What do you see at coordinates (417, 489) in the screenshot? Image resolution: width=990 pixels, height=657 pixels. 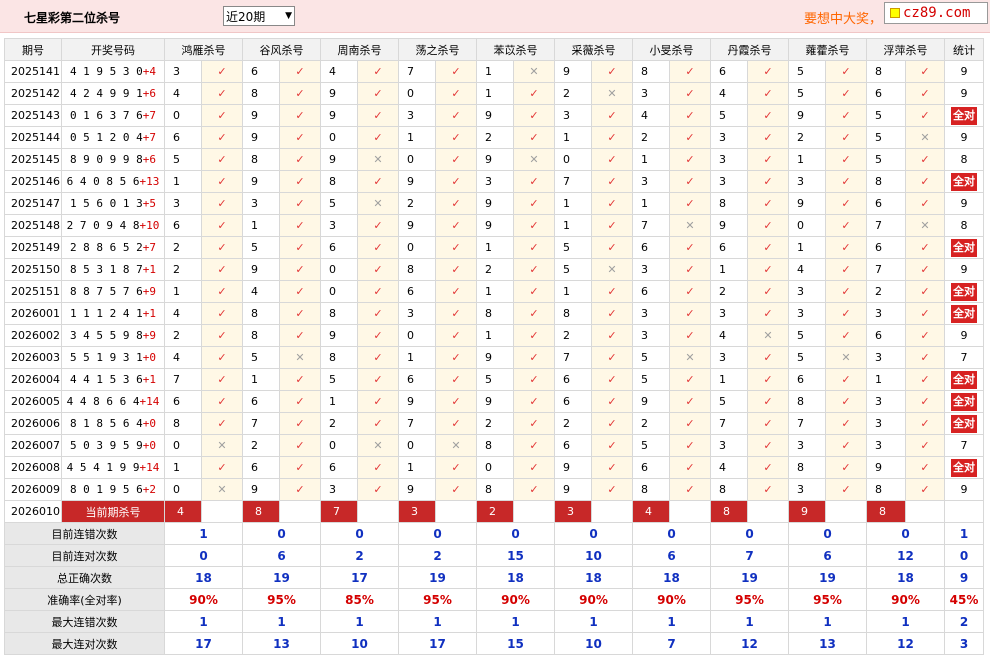 I see `kill-number: 9` at bounding box center [417, 489].